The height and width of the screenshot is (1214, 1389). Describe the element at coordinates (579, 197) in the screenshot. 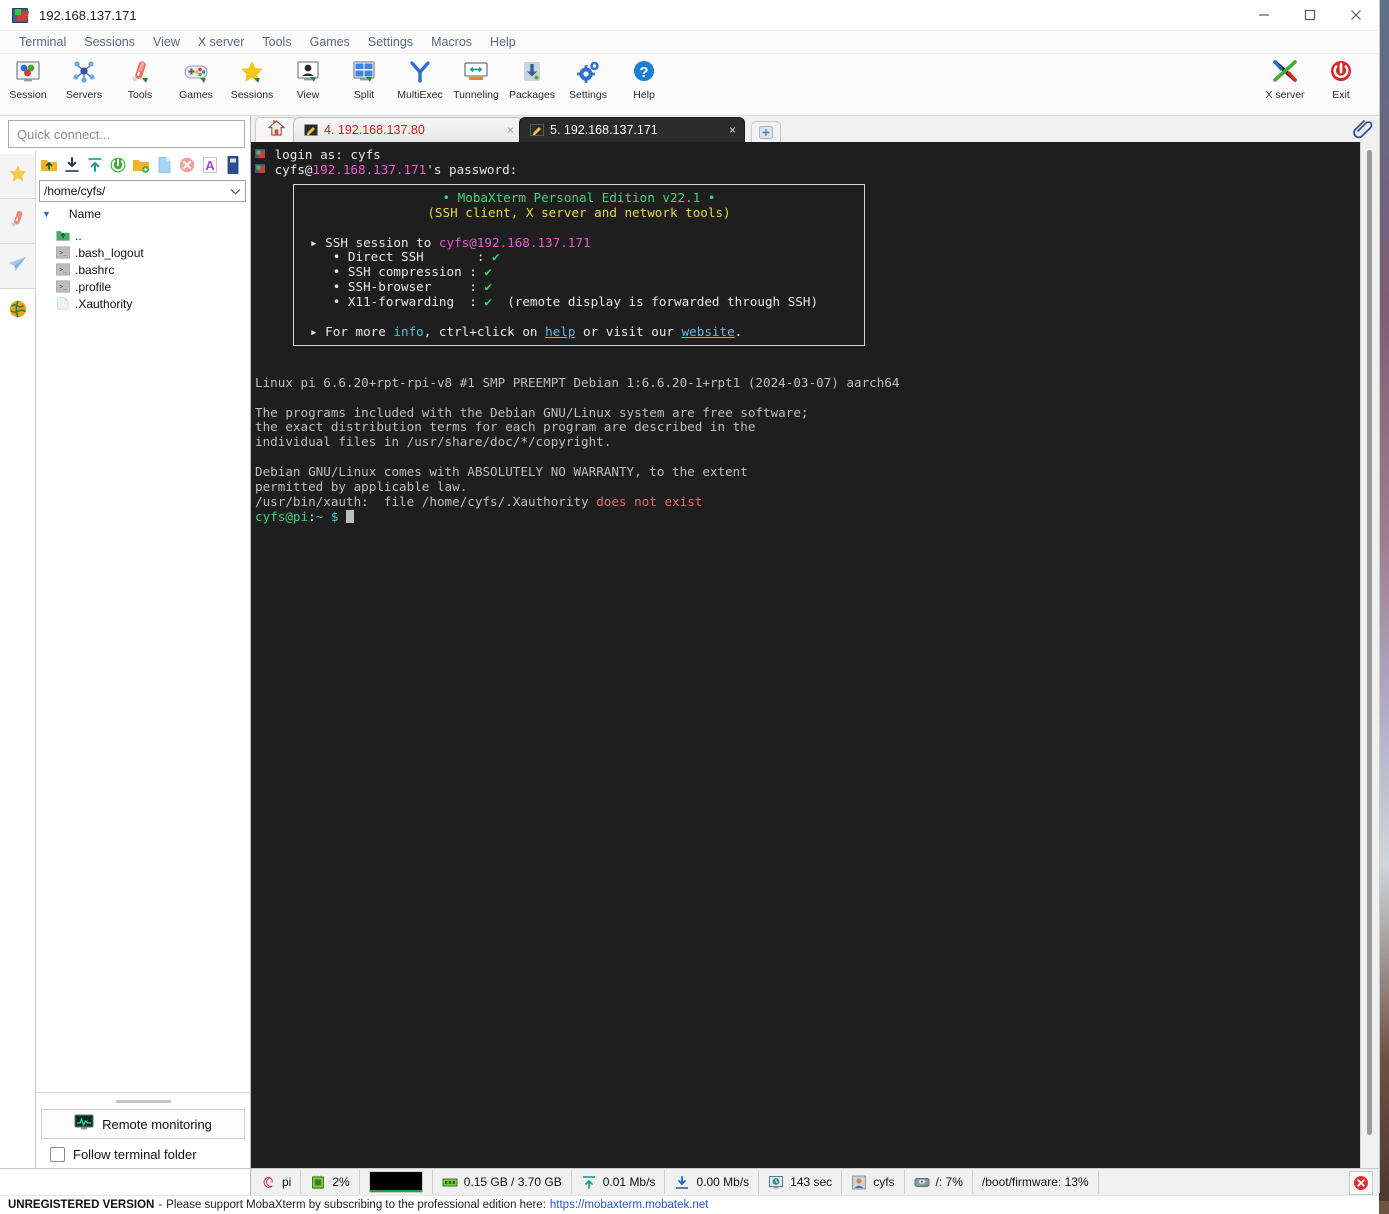

I see `banner-title: • MobaXterm Personal Edition v22.1 •` at that location.